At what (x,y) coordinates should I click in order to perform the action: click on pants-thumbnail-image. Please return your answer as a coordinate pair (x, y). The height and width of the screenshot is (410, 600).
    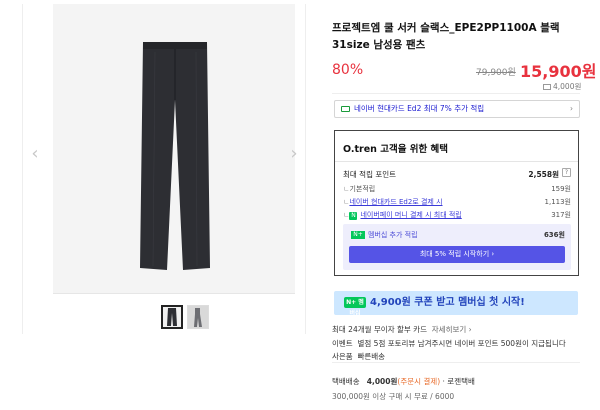
    Looking at the image, I should click on (172, 317).